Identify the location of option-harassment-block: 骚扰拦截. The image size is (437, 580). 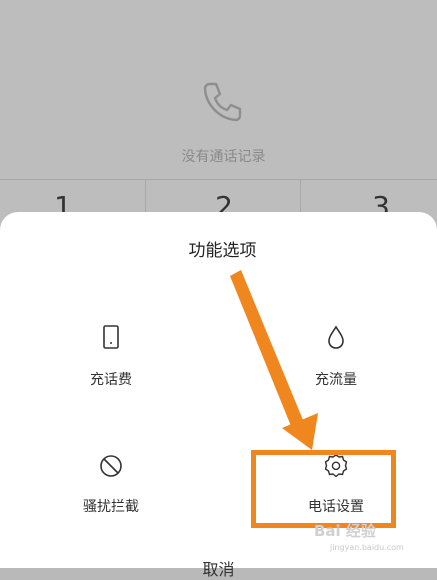
(111, 506).